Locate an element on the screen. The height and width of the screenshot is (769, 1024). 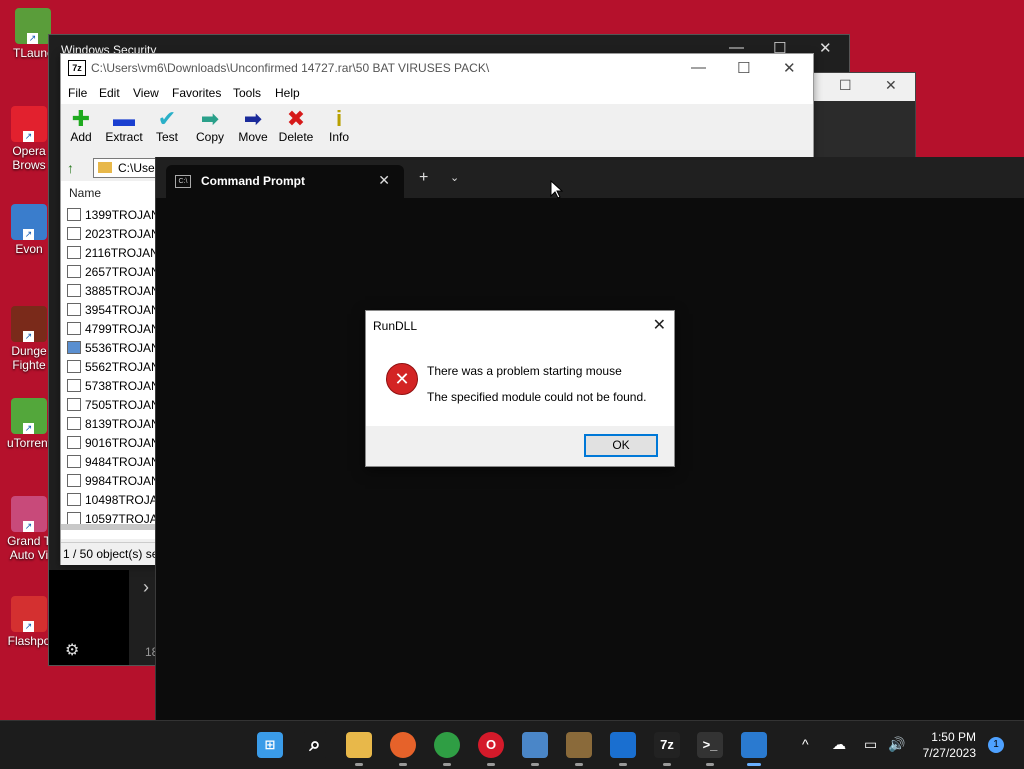
chevron-right-icon: › is located at coordinates (146, 587).